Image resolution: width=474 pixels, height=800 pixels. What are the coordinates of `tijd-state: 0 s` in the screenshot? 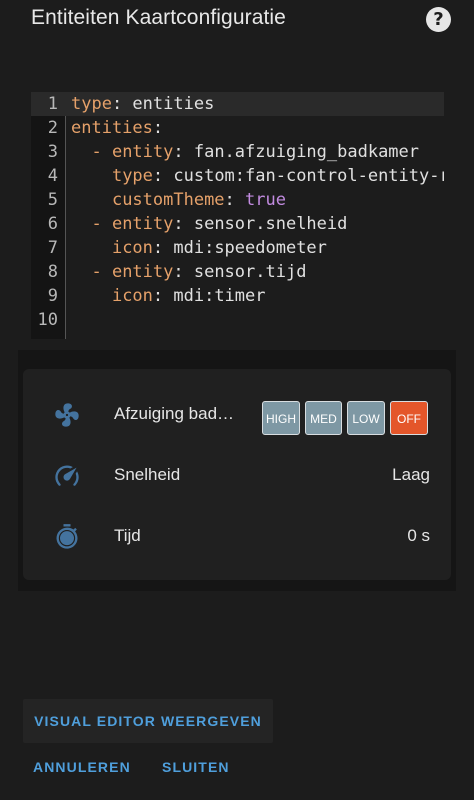 It's located at (418, 535).